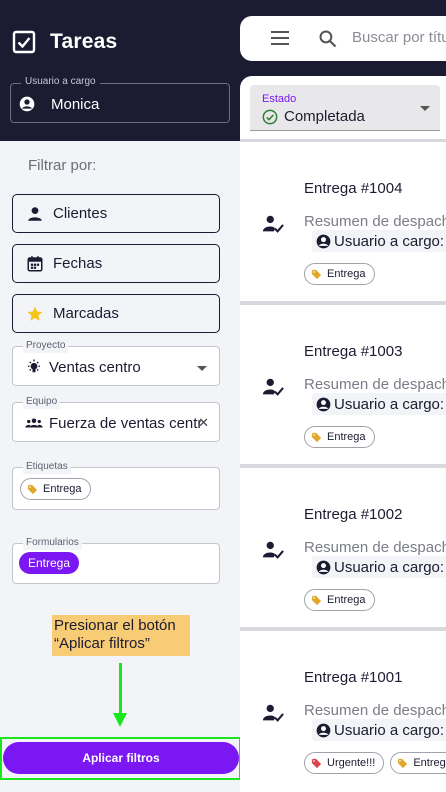 This screenshot has height=792, width=446. What do you see at coordinates (343, 38) in the screenshot?
I see `top-bar: Buscar por título` at bounding box center [343, 38].